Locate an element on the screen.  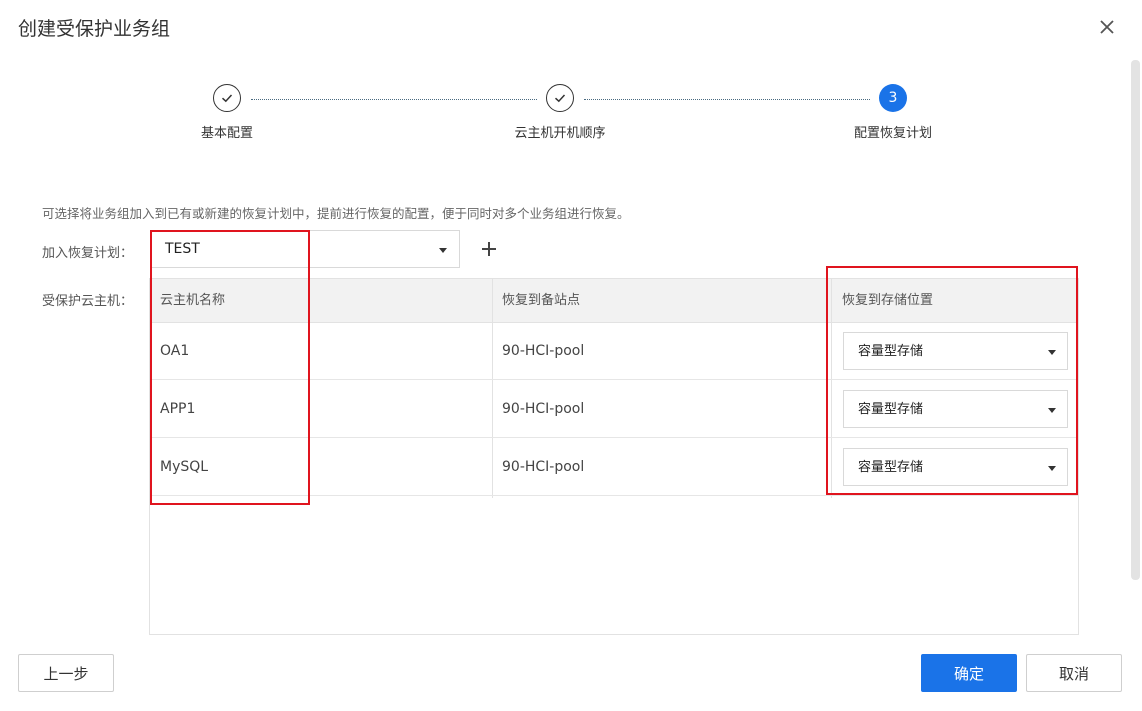
col-header-name: 云主机名称 is located at coordinates (193, 300).